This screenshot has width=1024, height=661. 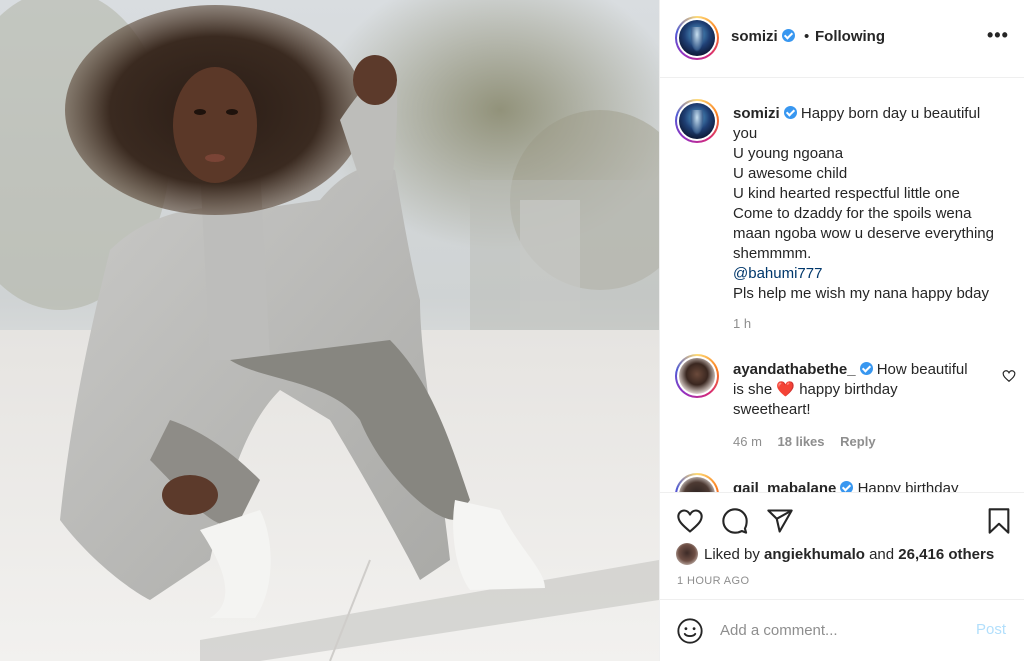 I want to click on comment-time: 46 m, so click(x=747, y=441).